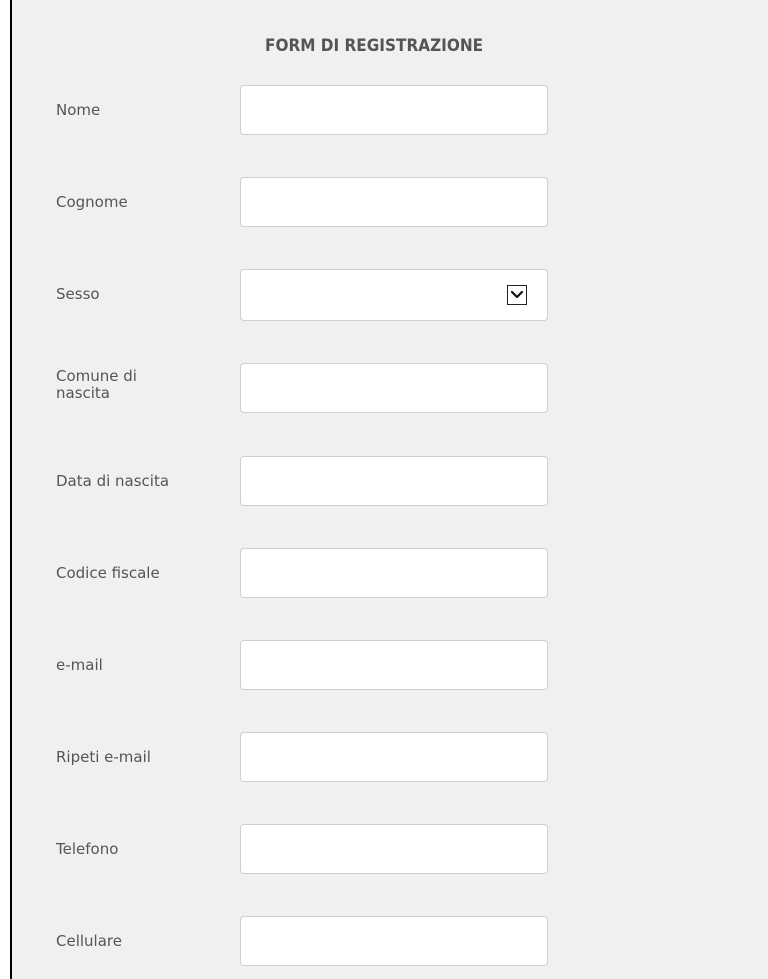 The height and width of the screenshot is (979, 768). Describe the element at coordinates (89, 941) in the screenshot. I see `cellulare-label: Cellulare` at that location.